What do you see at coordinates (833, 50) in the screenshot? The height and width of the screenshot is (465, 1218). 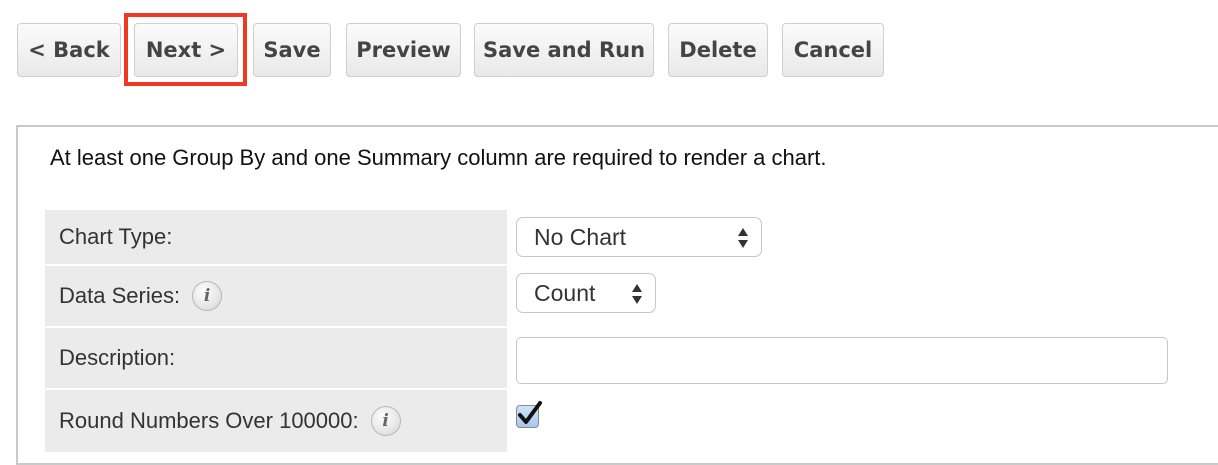 I see `cancel-button: Cancel` at bounding box center [833, 50].